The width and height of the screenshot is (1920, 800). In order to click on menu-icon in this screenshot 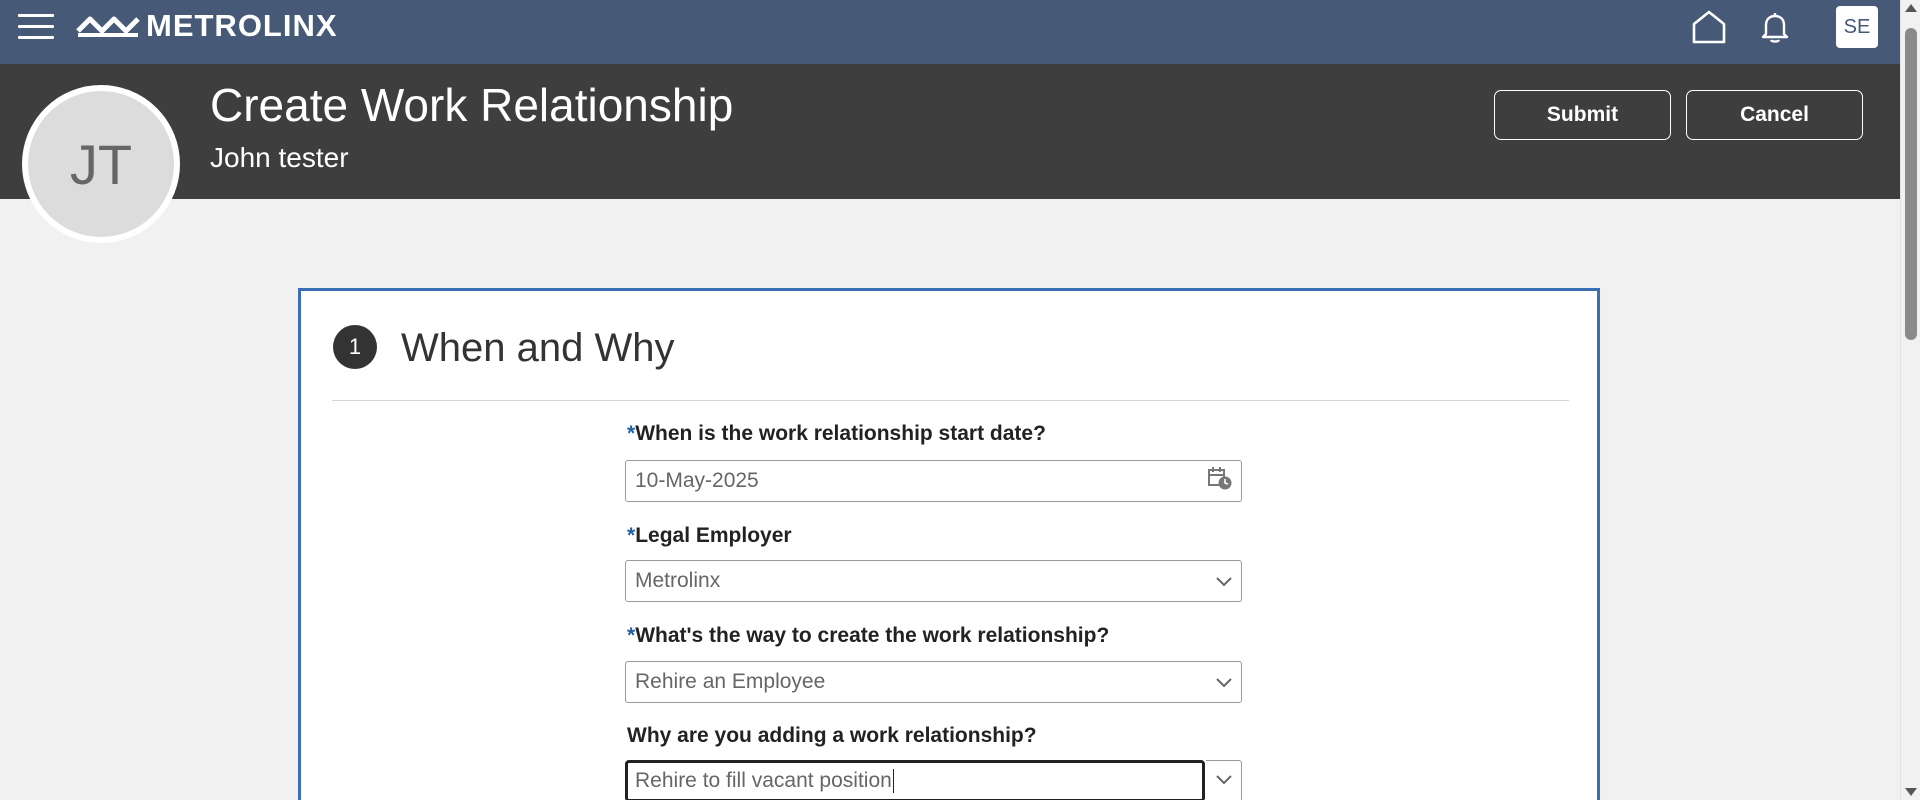, I will do `click(36, 28)`.